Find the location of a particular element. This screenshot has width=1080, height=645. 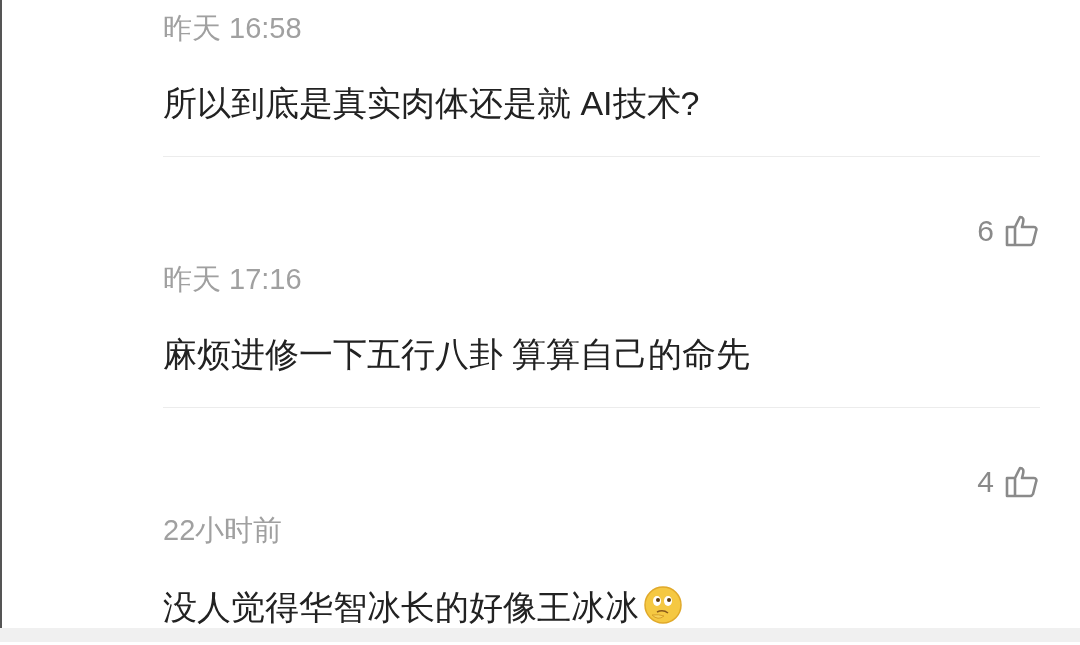

comment-text: 所以到底是真实肉体还是就 AI技术? is located at coordinates (431, 103).